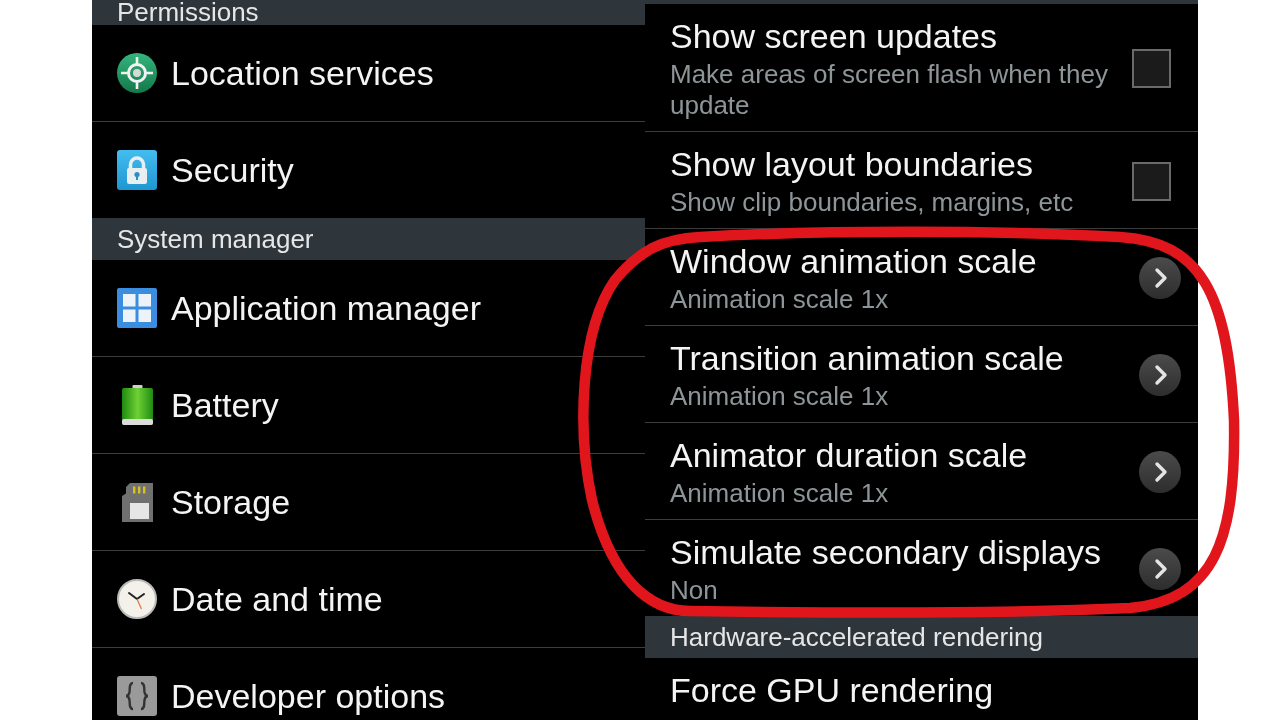 The width and height of the screenshot is (1280, 720). Describe the element at coordinates (137, 696) in the screenshot. I see `braces-icon` at that location.